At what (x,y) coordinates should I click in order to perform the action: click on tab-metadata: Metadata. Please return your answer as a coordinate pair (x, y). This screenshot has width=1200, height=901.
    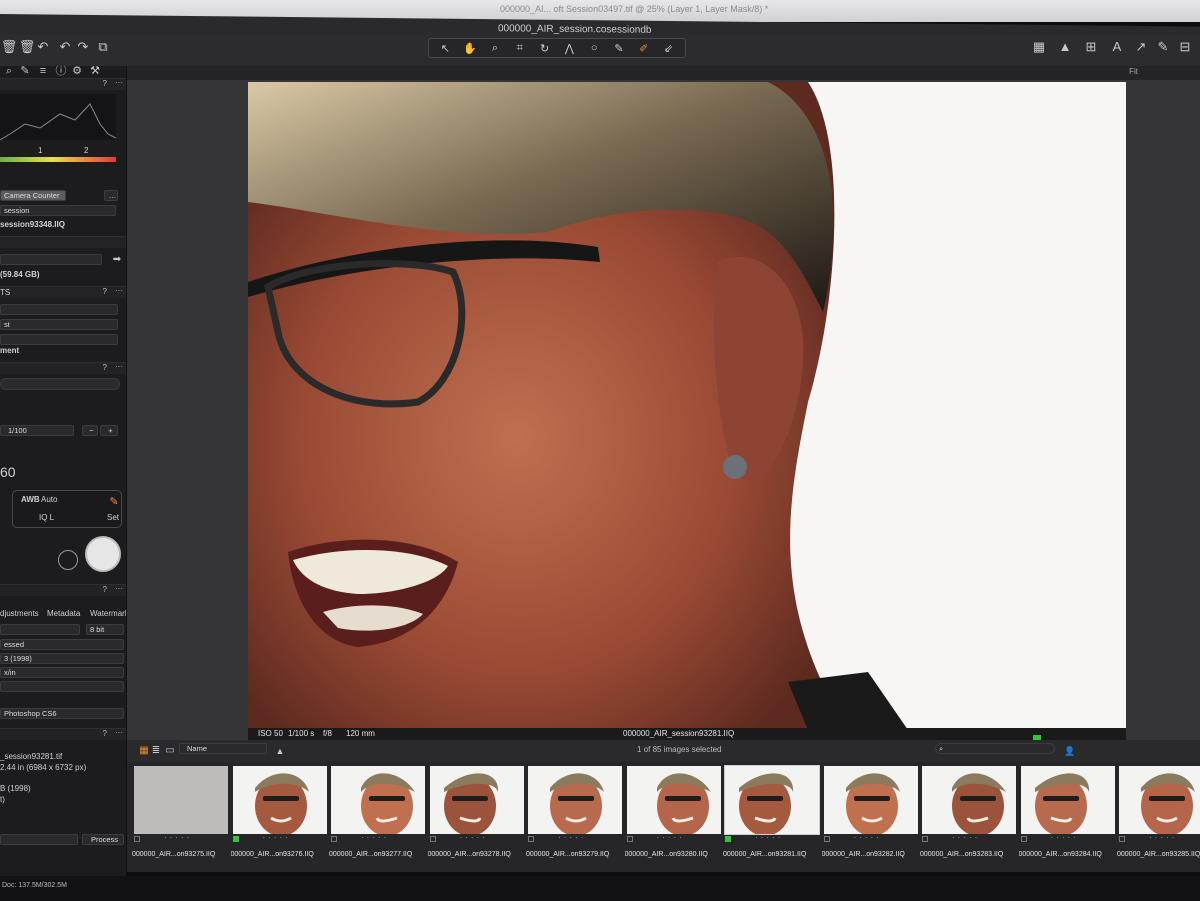
    Looking at the image, I should click on (63, 613).